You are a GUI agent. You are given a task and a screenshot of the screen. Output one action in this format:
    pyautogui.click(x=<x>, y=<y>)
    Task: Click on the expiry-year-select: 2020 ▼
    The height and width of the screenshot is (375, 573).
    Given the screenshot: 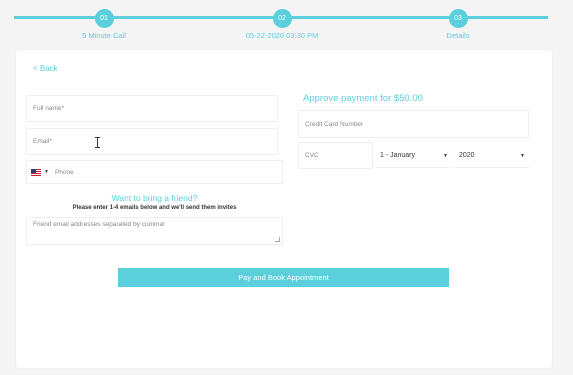 What is the action you would take?
    pyautogui.click(x=492, y=156)
    